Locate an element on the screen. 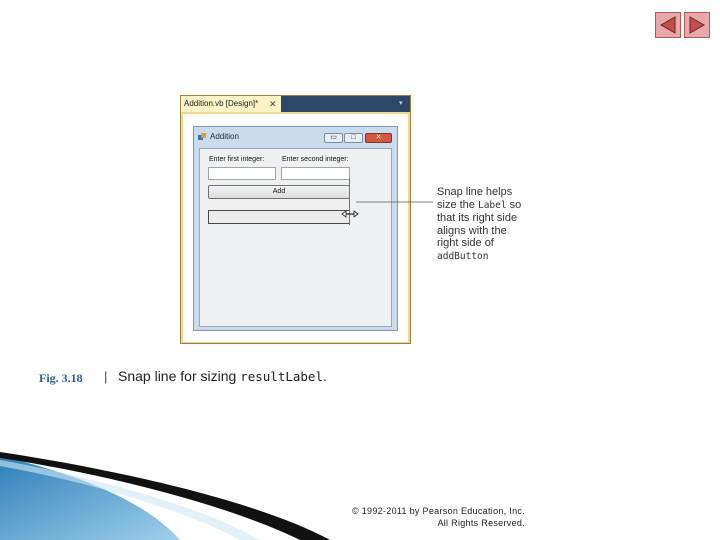 The image size is (720, 540). copyright-line1: © 1992-2011 by Pearson Education, Inc. is located at coordinates (438, 511).